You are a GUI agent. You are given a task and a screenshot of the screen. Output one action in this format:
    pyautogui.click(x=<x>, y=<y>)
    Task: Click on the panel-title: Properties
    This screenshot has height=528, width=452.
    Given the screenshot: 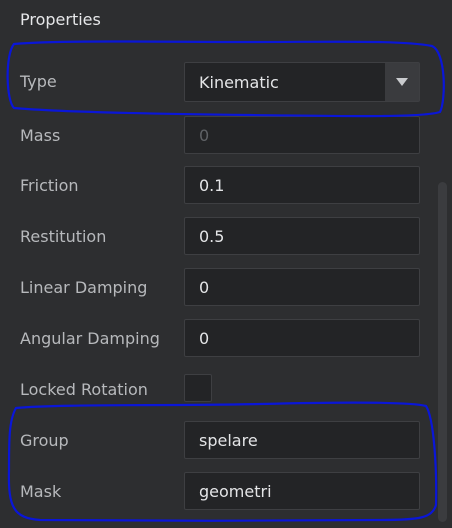 What is the action you would take?
    pyautogui.click(x=60, y=19)
    